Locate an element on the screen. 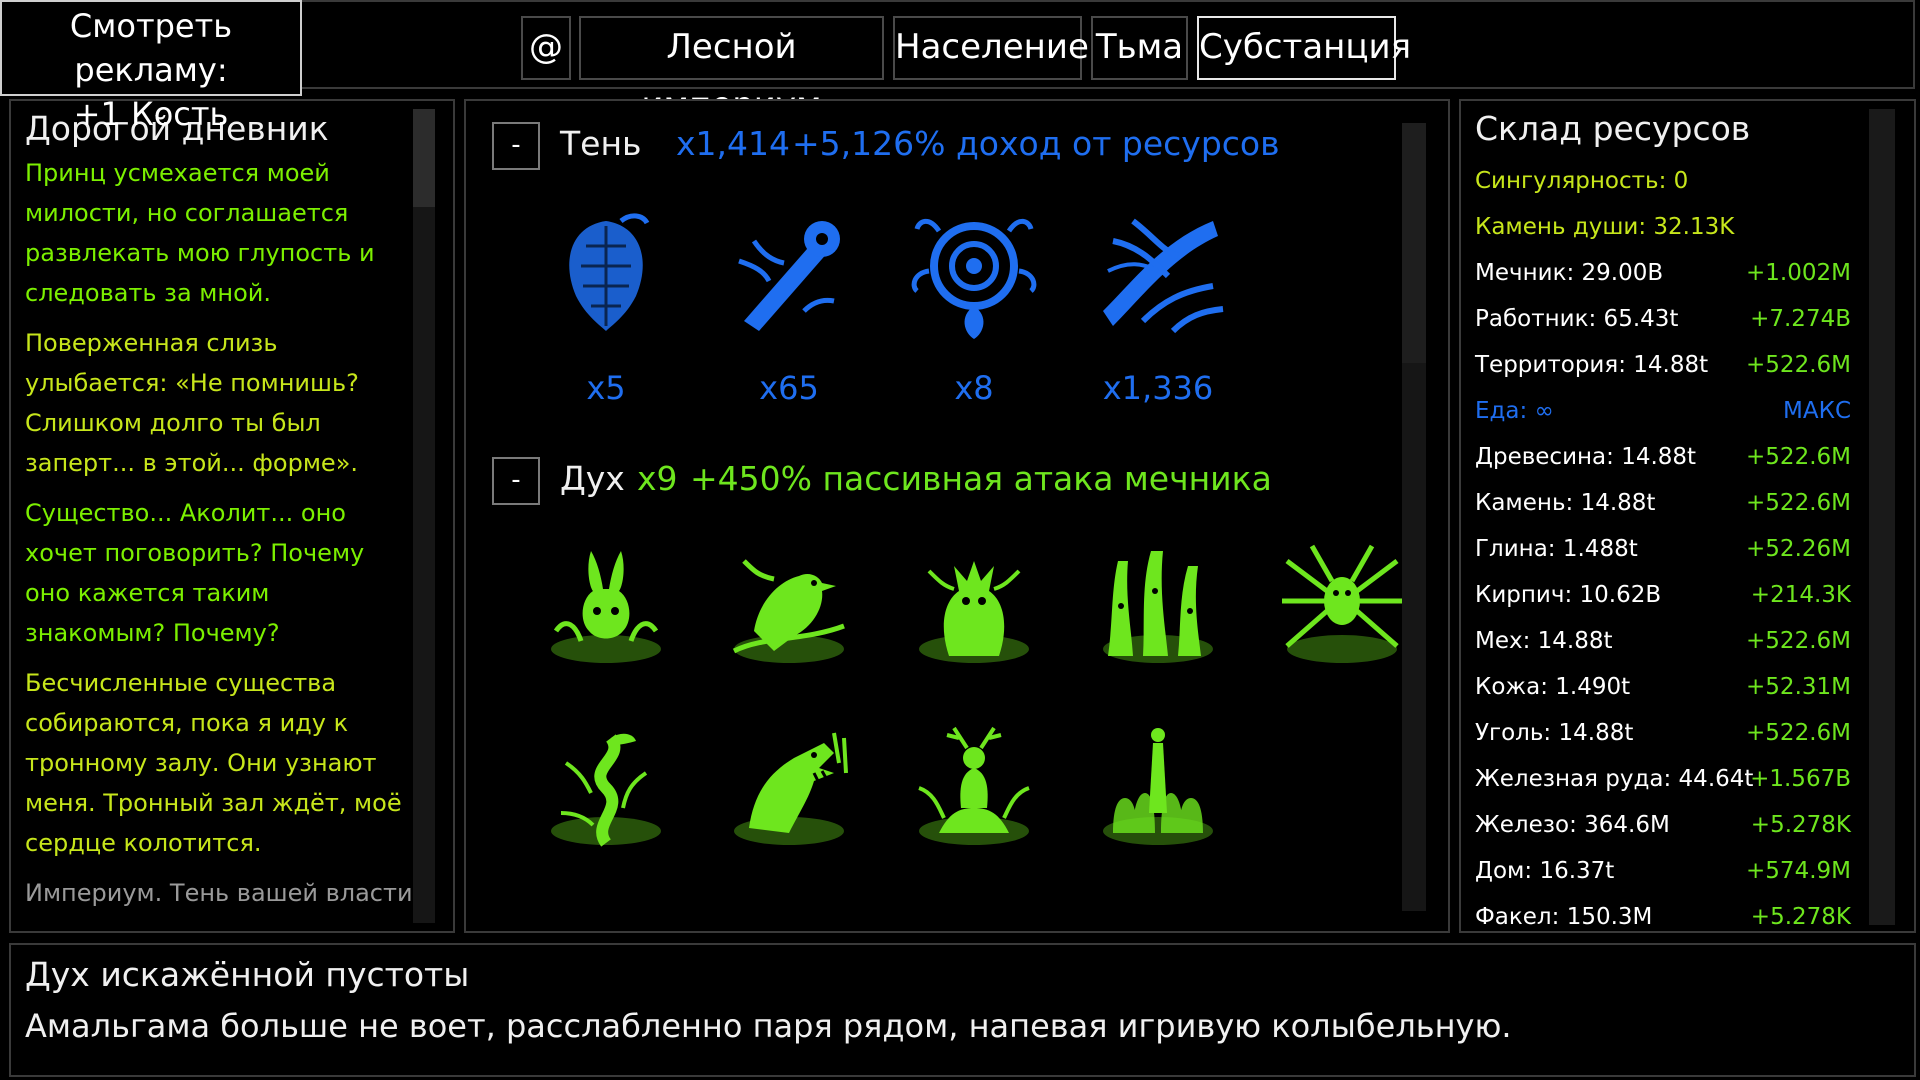 The image size is (1920, 1080). shadow-item-count: x5 is located at coordinates (606, 388).